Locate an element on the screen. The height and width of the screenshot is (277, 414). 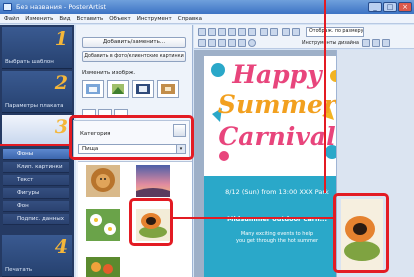
rotate-icon is located at coordinates (212, 43).